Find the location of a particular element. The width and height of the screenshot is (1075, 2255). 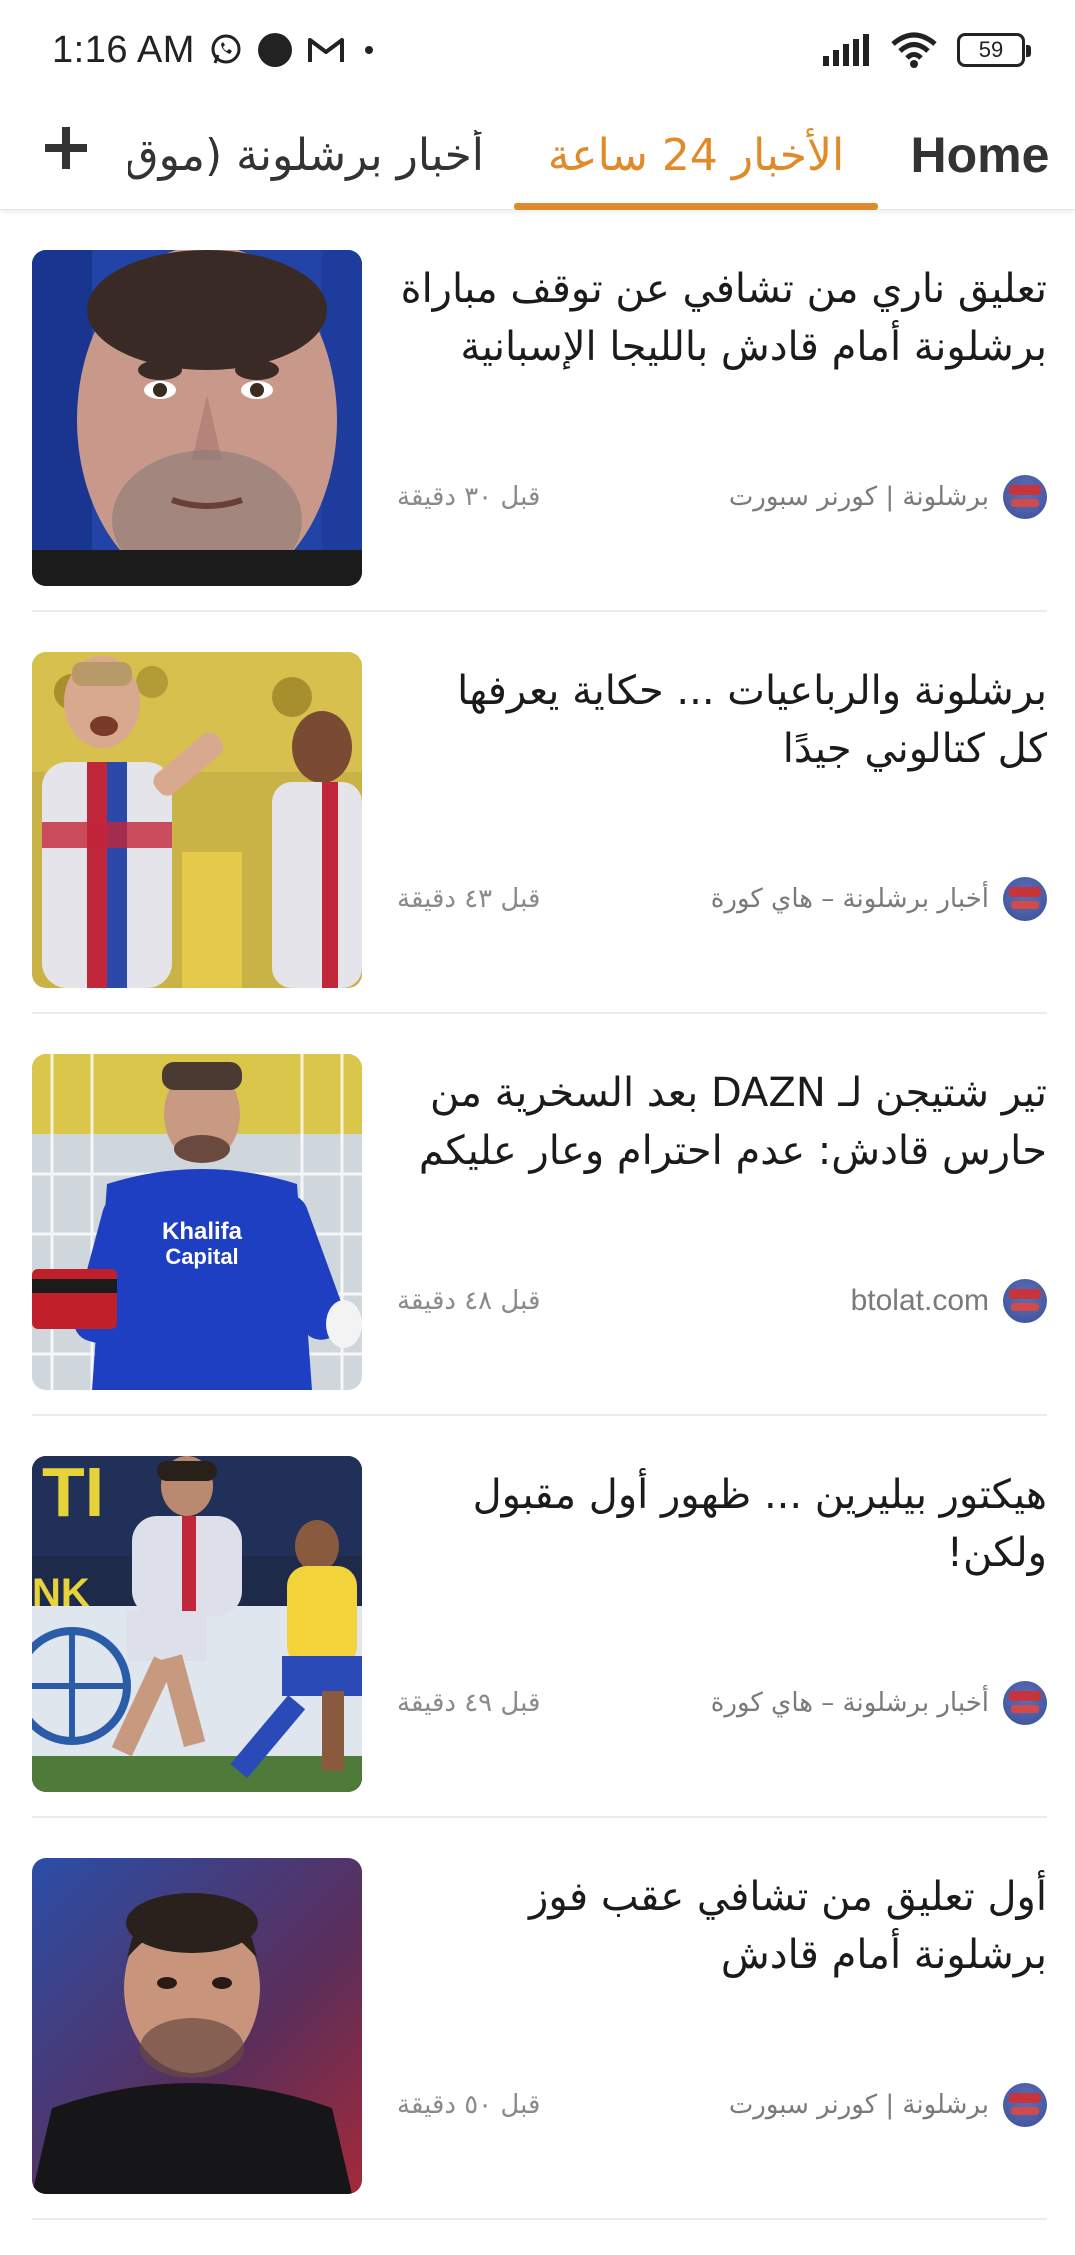

article-meta: أخبار برشلونة – هاي كورة قبل ٤٣ دقيقة is located at coordinates (722, 899).